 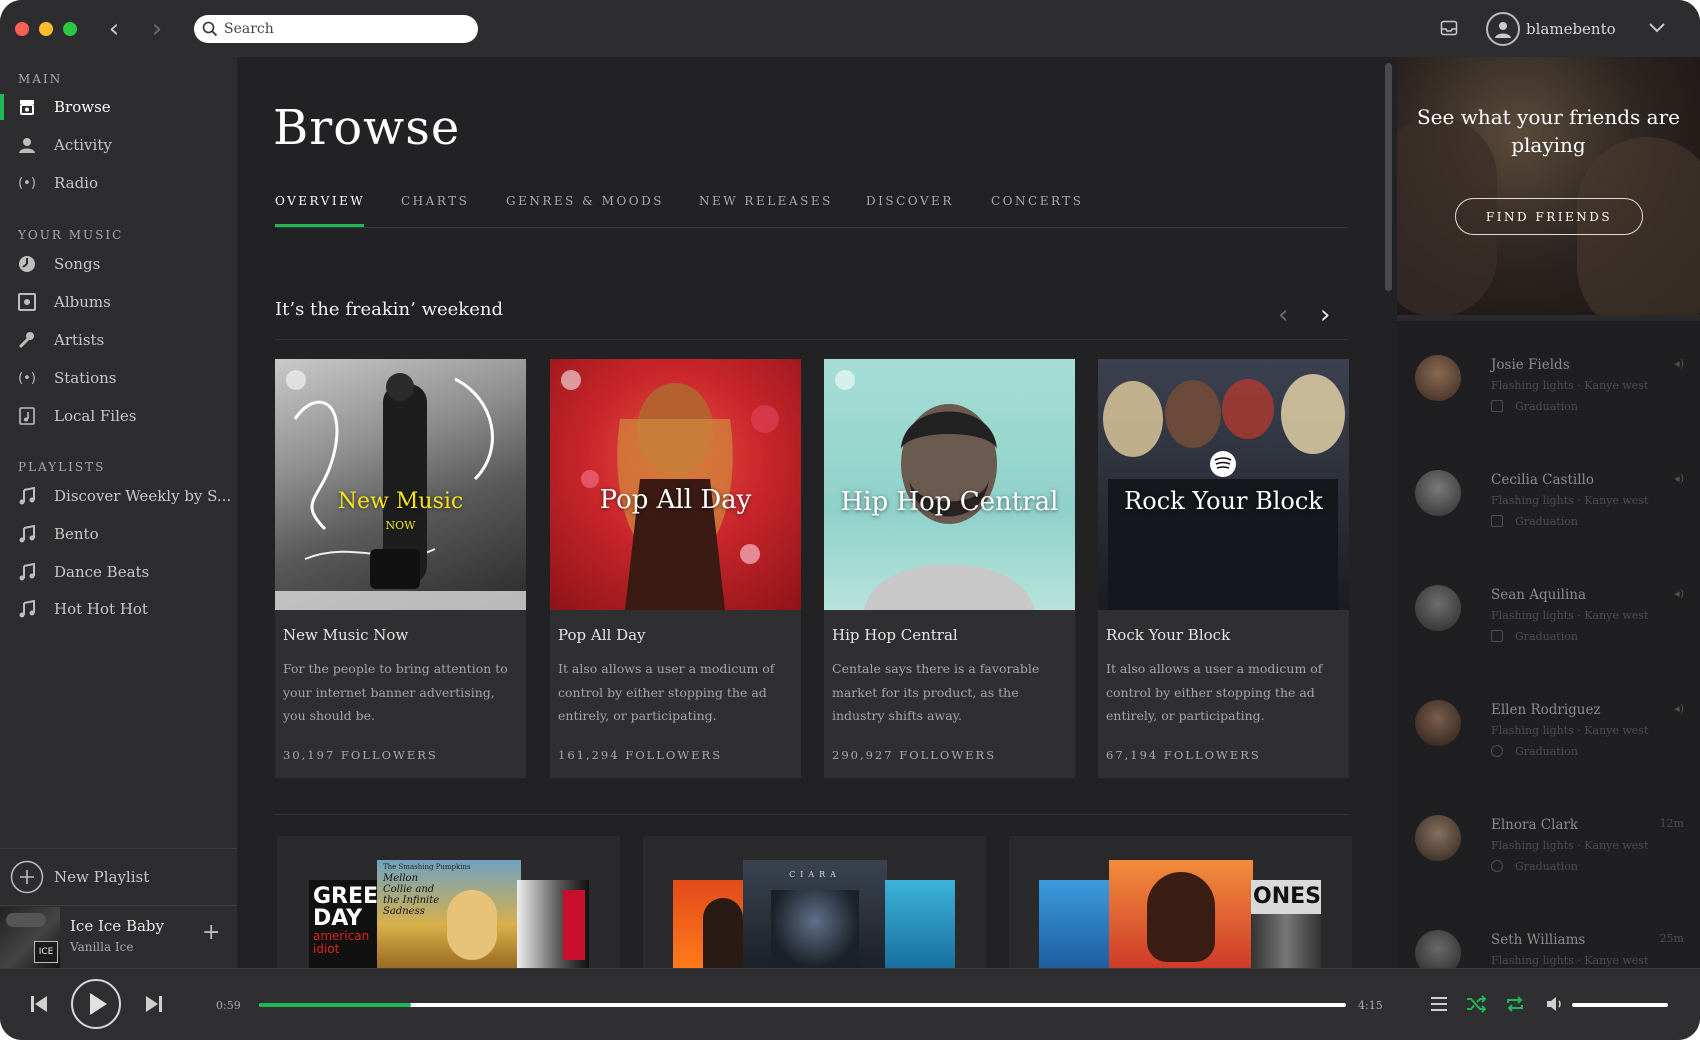 I want to click on sidebar-item-activity: Activity, so click(x=118, y=145).